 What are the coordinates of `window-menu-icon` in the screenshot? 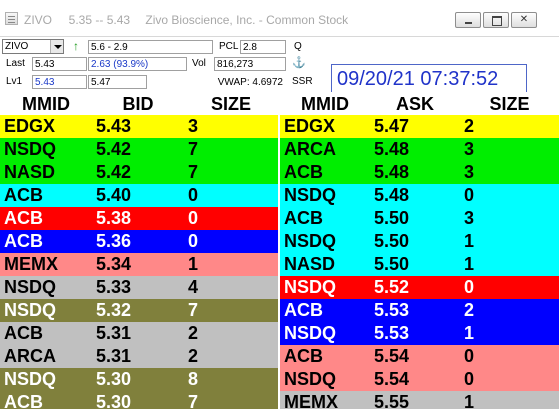 It's located at (11, 18).